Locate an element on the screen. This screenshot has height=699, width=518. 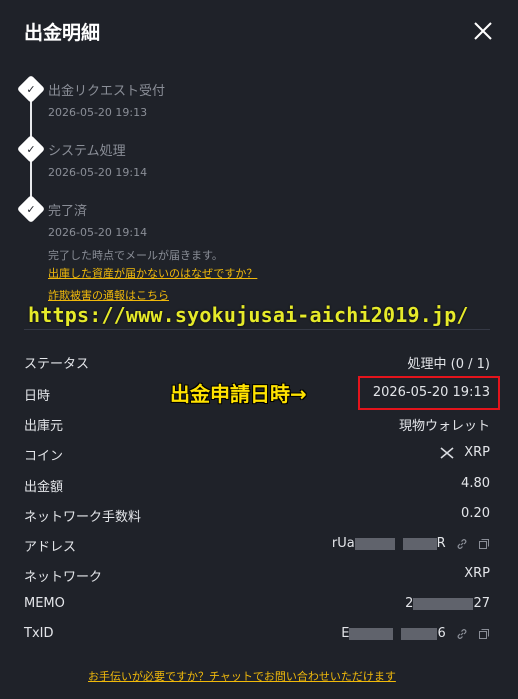
address-label: アドレス is located at coordinates (50, 547).